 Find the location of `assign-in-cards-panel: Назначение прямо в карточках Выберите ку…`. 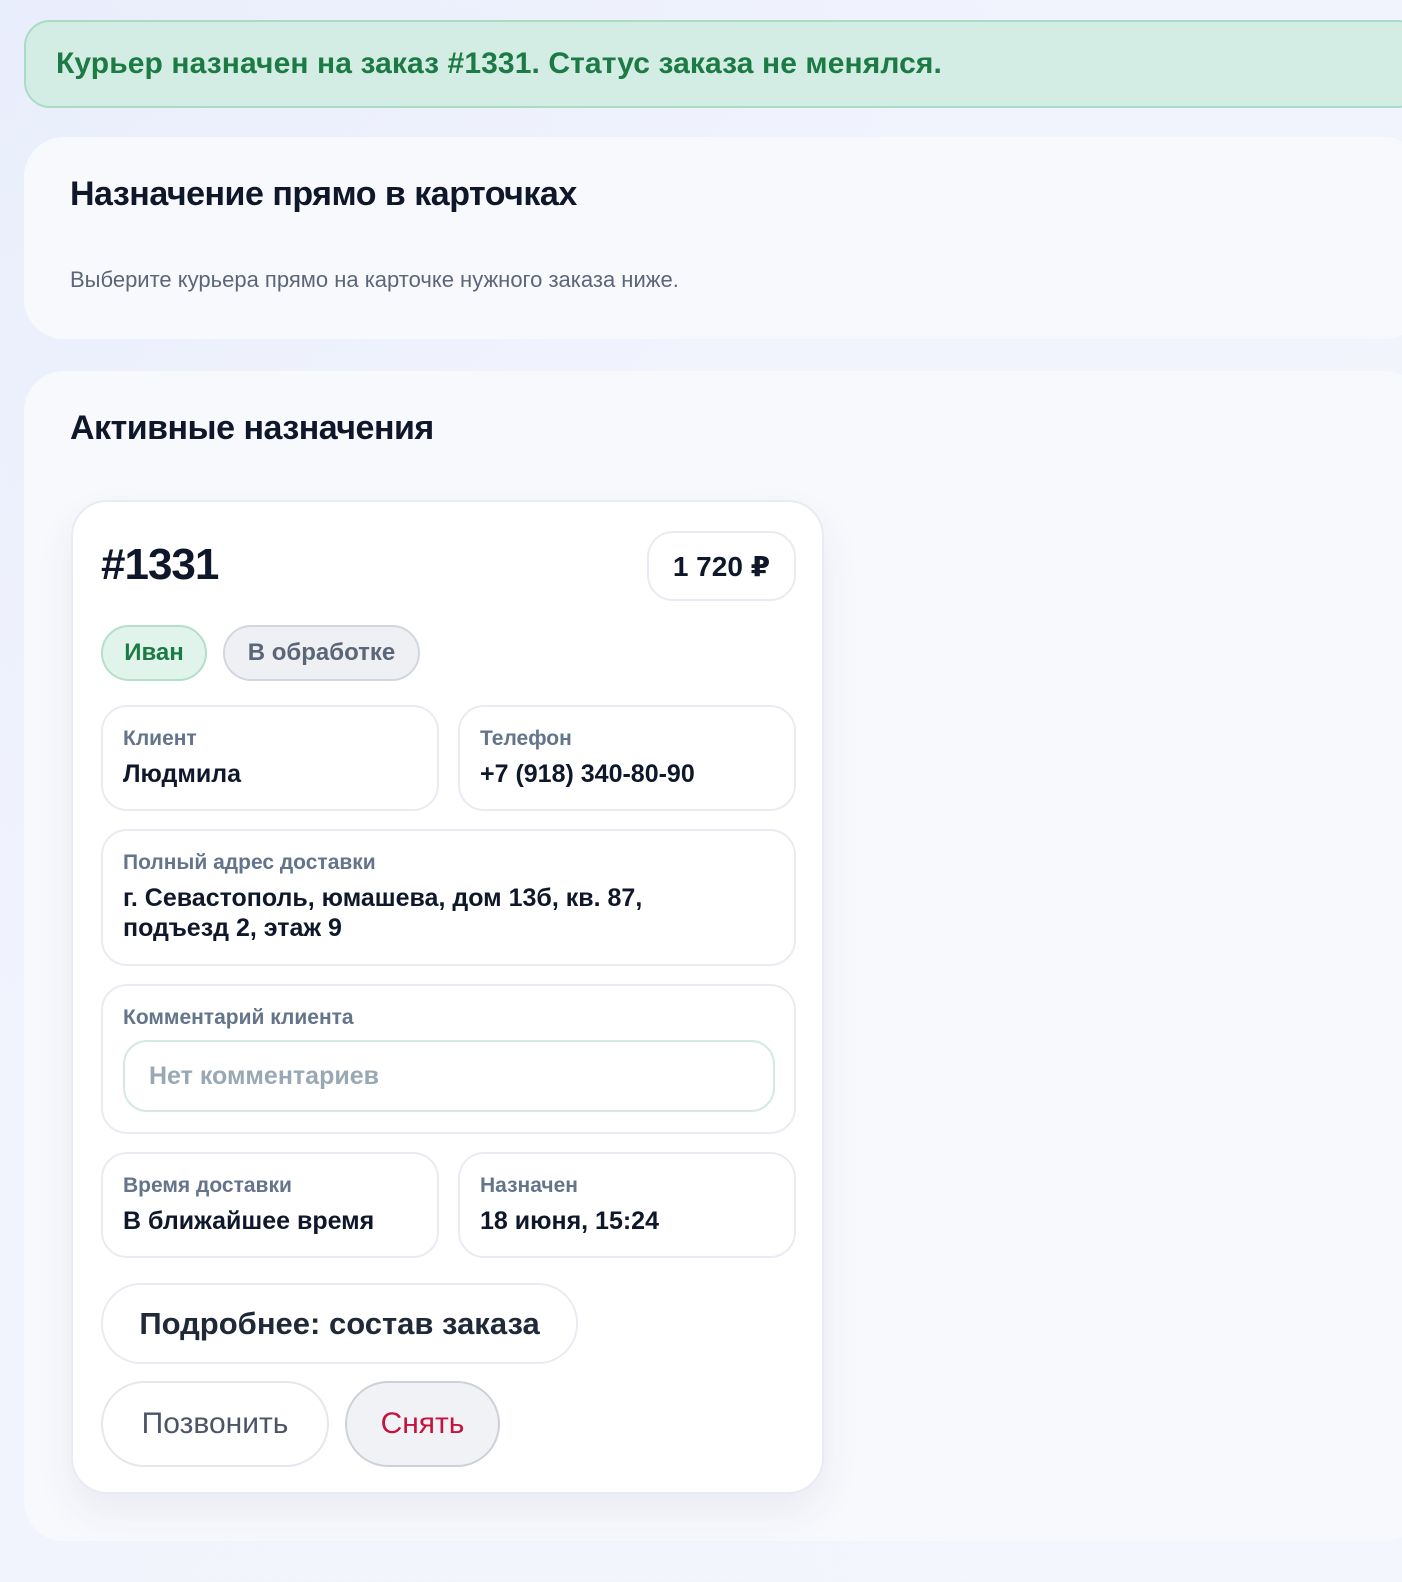

assign-in-cards-panel: Назначение прямо в карточках Выберите ку… is located at coordinates (713, 238).